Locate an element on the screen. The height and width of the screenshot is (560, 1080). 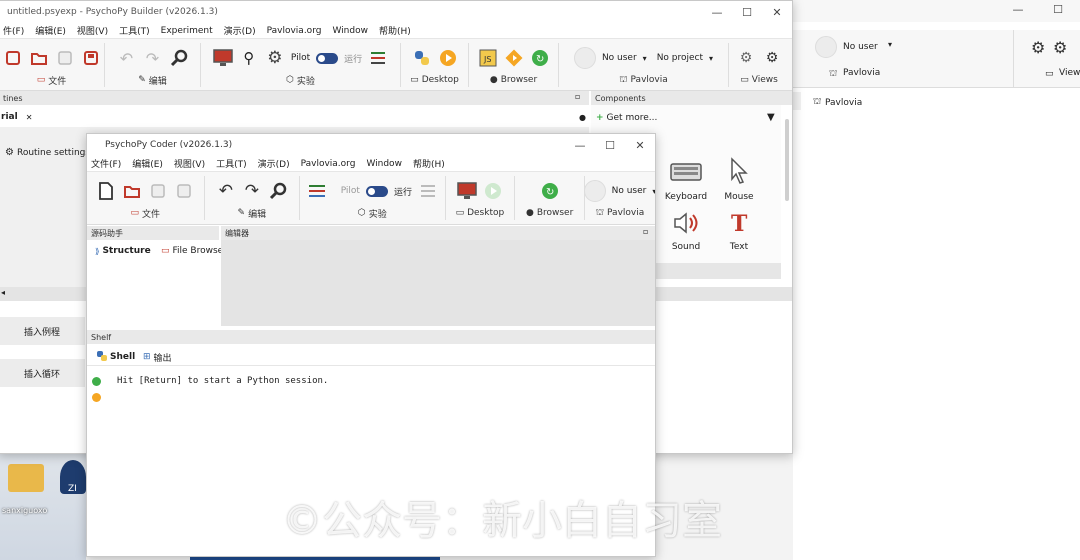
monitor-icon is located at coordinates (223, 58).